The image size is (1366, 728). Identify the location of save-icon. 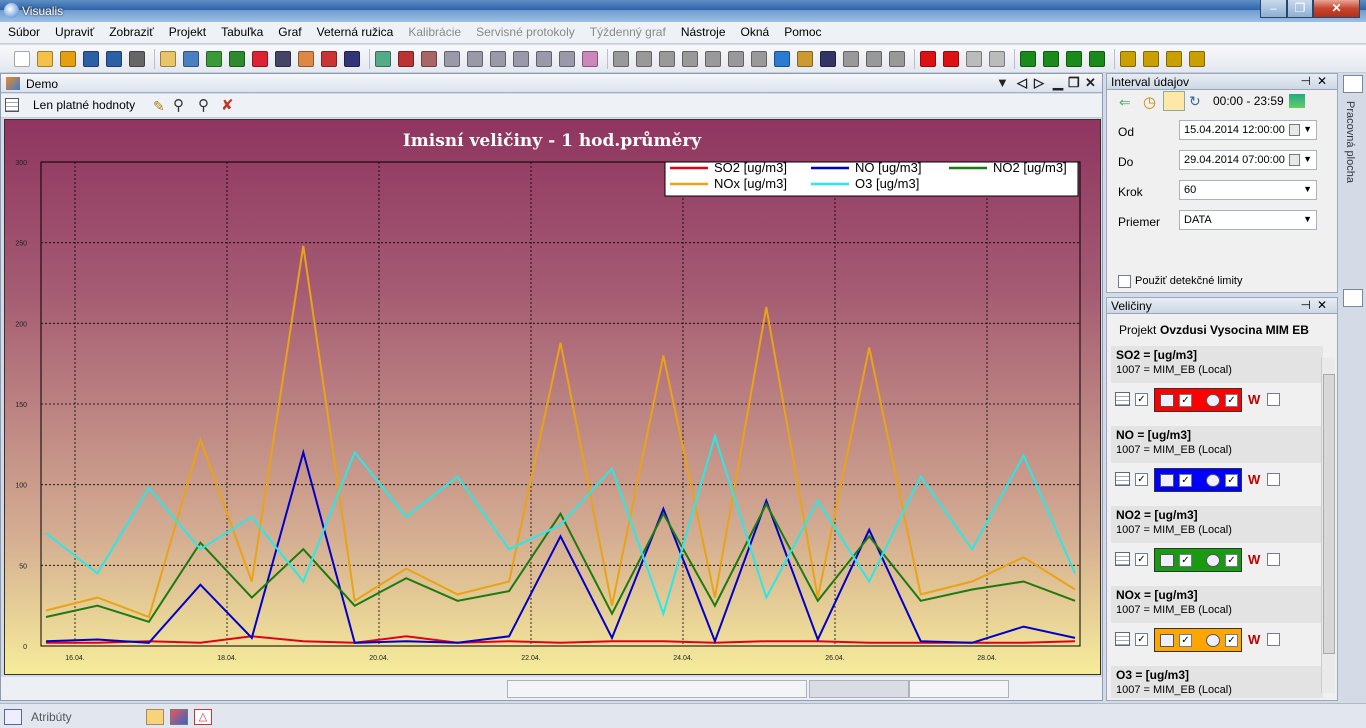
(91, 59).